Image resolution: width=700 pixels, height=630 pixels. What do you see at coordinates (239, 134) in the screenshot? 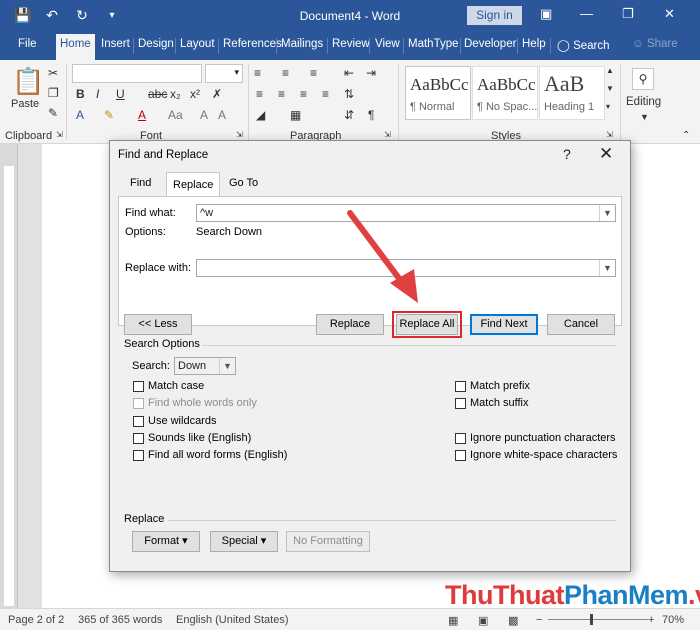
I see `font-dialog-launcher-icon: ⇲` at bounding box center [239, 134].